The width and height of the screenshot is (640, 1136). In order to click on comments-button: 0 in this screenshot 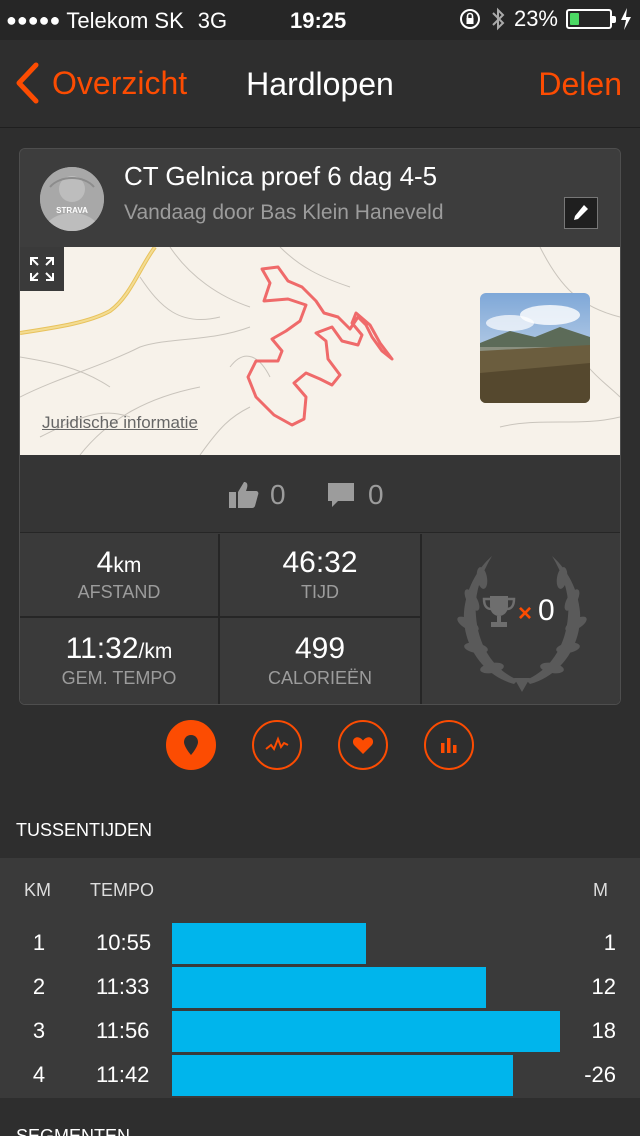, I will do `click(355, 495)`.